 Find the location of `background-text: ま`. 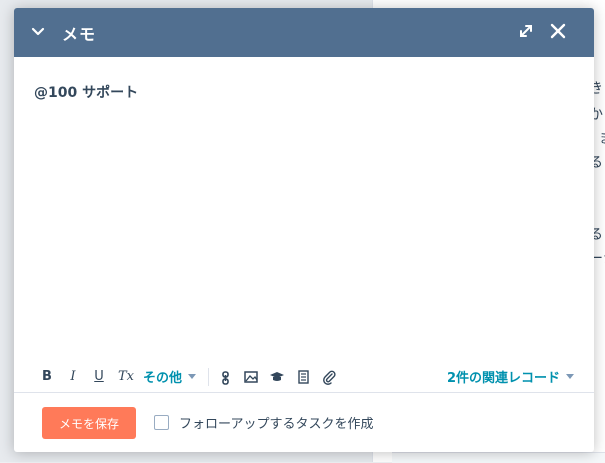

background-text: ま is located at coordinates (602, 138).